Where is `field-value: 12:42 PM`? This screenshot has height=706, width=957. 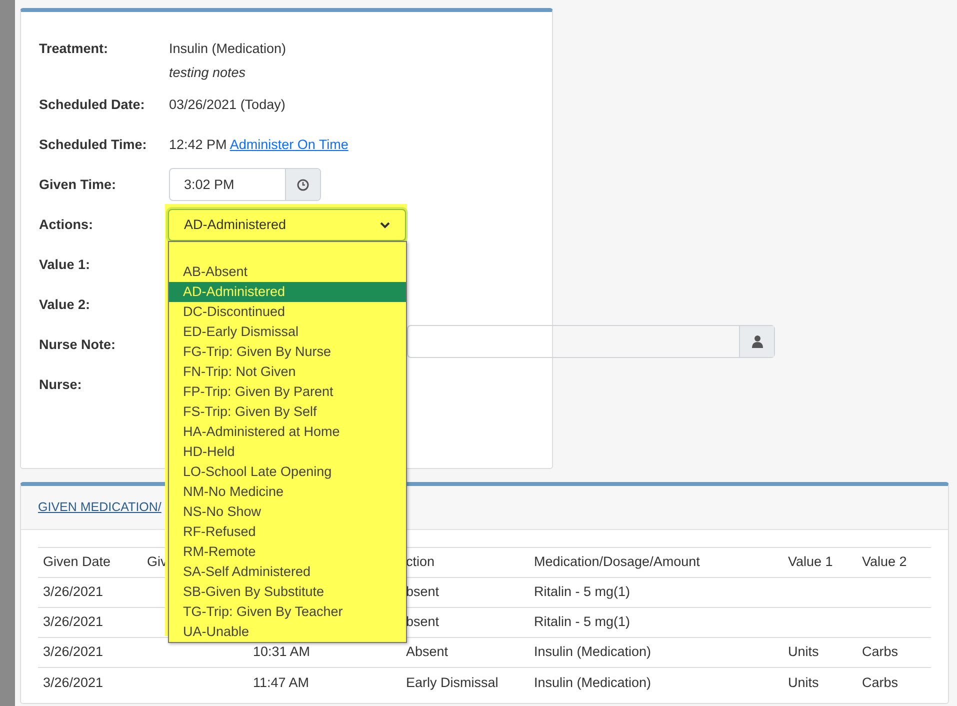
field-value: 12:42 PM is located at coordinates (198, 144).